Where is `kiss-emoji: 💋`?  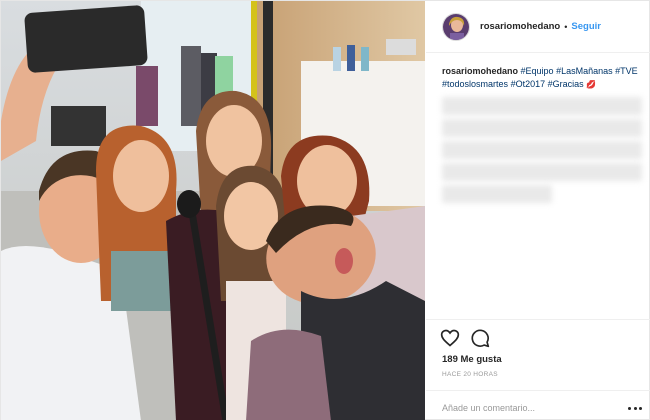
kiss-emoji: 💋 is located at coordinates (591, 84).